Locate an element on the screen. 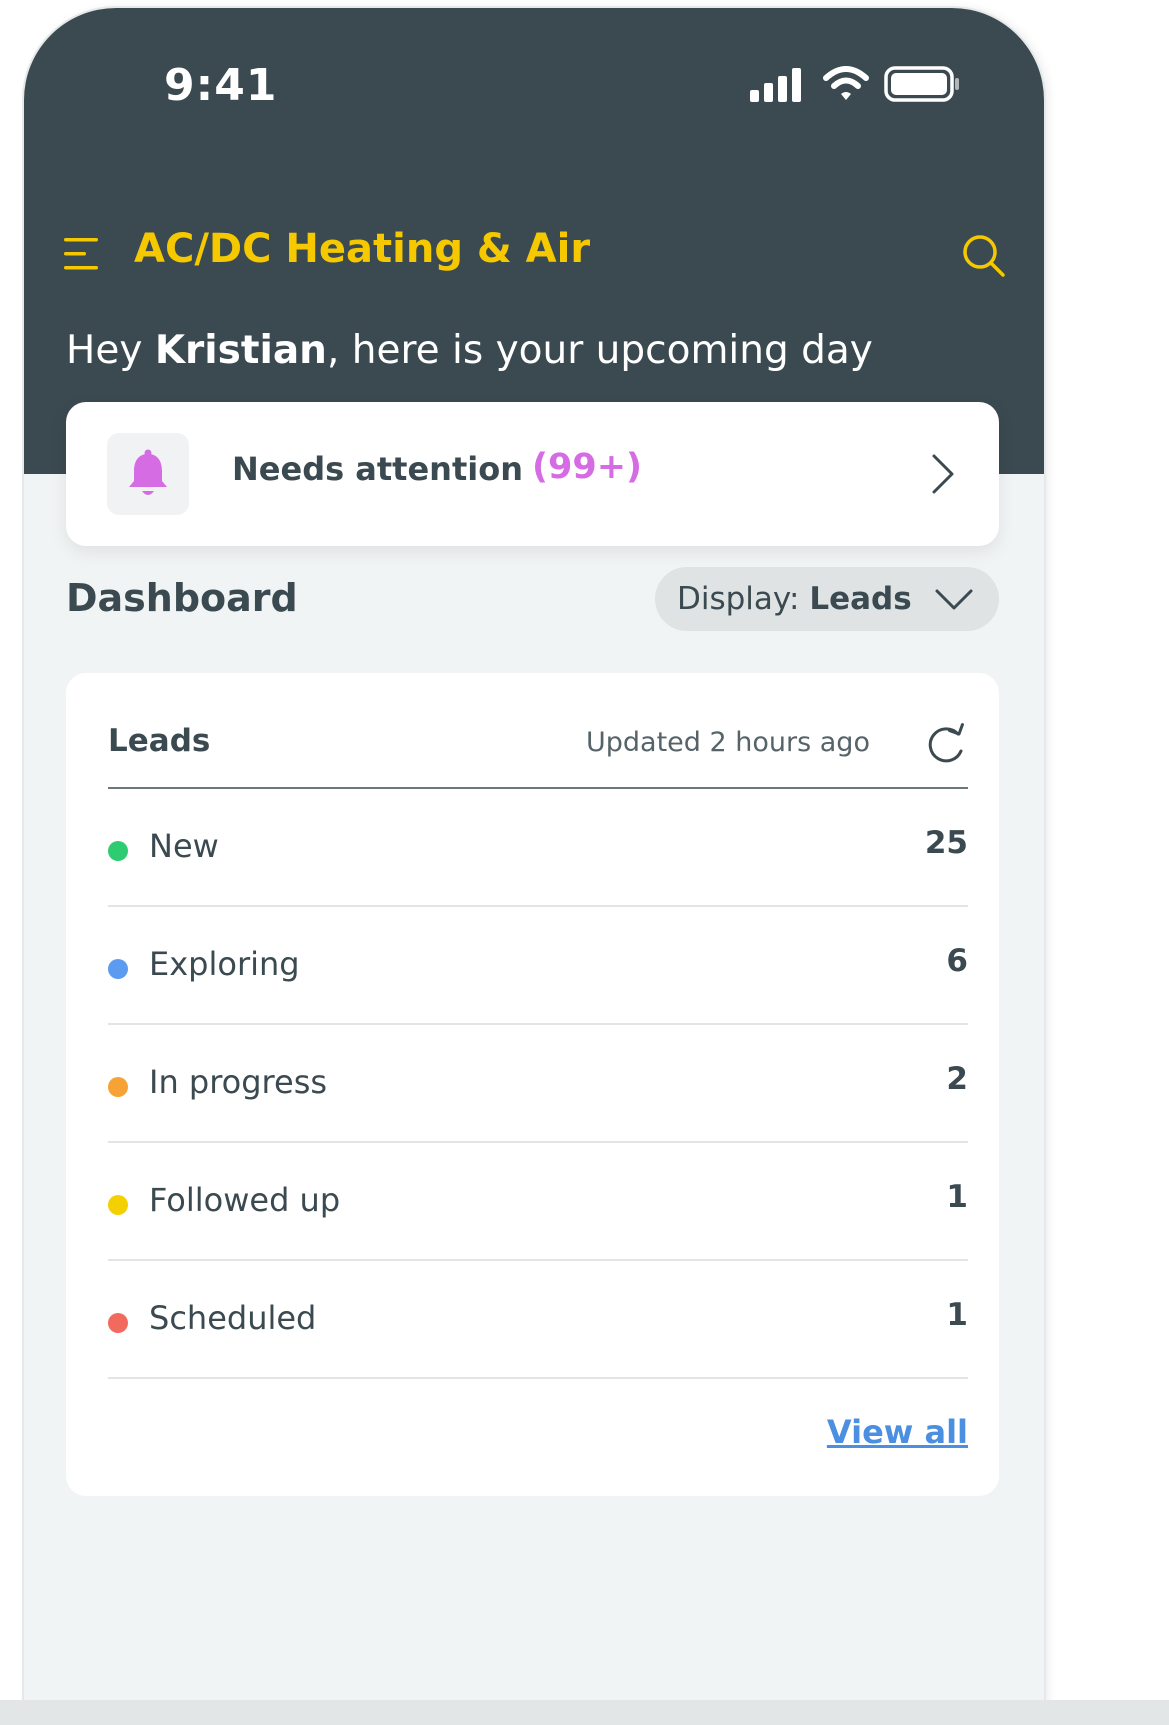 Image resolution: width=1169 pixels, height=1725 pixels. chevron-down-icon is located at coordinates (954, 599).